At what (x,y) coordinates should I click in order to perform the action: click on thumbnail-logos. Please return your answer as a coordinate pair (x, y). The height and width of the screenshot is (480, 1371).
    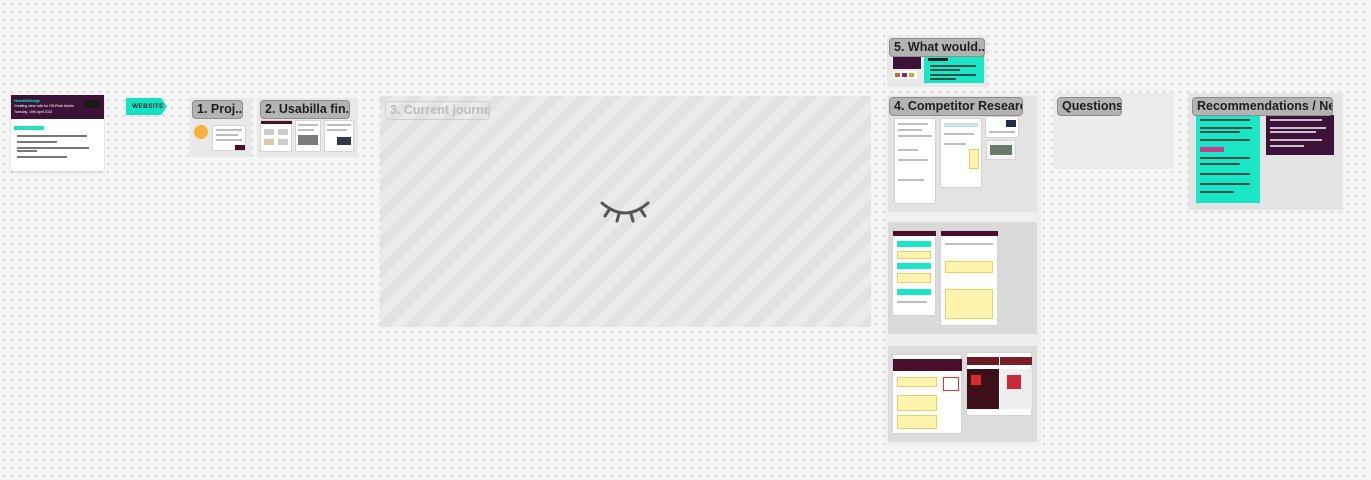
    Looking at the image, I should click on (905, 75).